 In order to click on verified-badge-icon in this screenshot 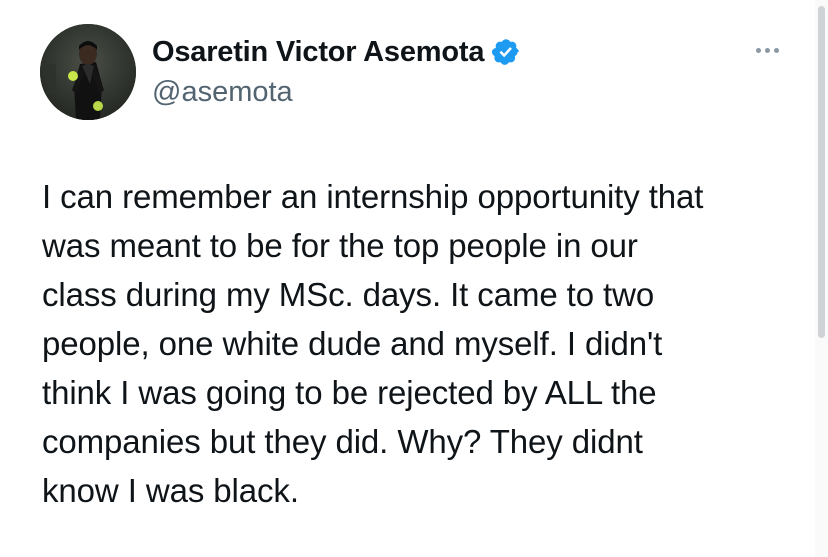, I will do `click(506, 52)`.